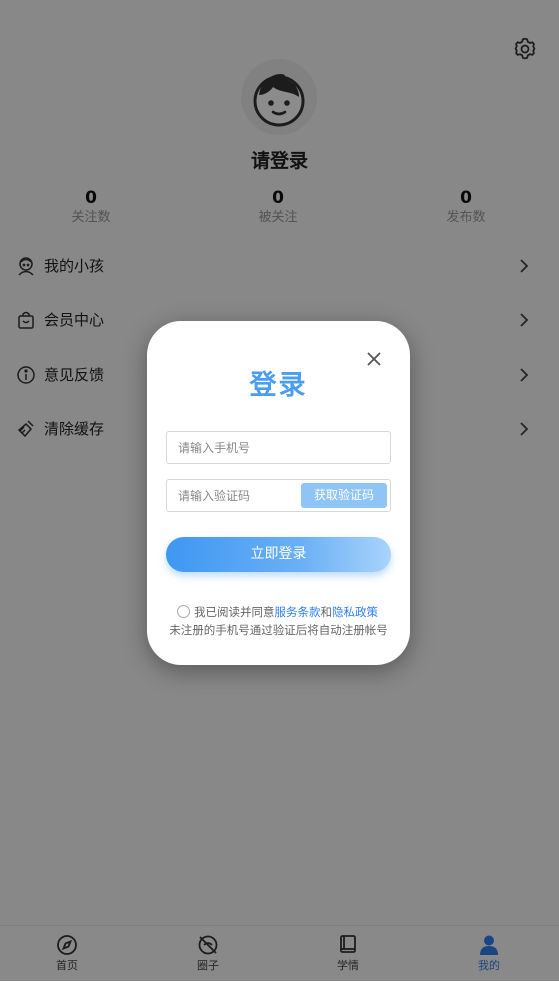  What do you see at coordinates (183, 611) in the screenshot?
I see `agree-radio` at bounding box center [183, 611].